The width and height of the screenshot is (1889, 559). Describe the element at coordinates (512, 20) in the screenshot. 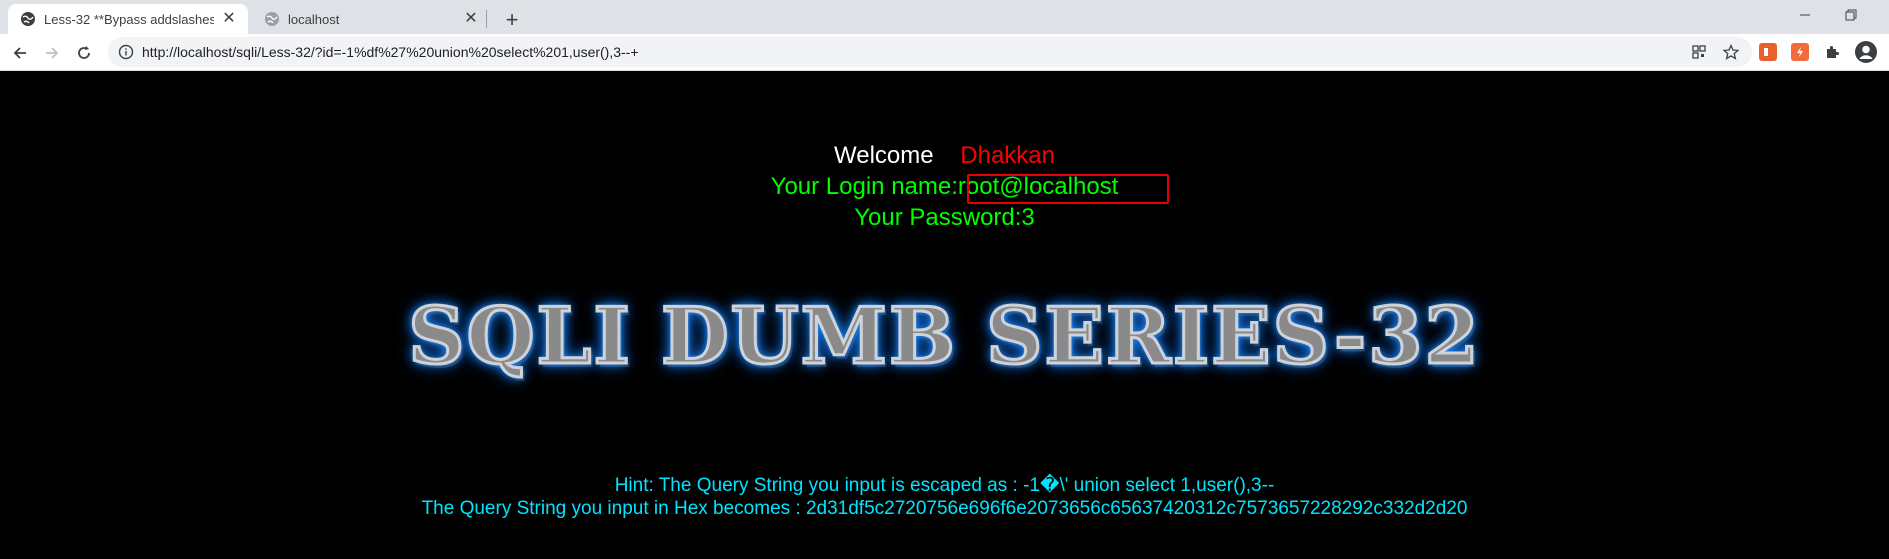

I see `plus-icon: +` at that location.